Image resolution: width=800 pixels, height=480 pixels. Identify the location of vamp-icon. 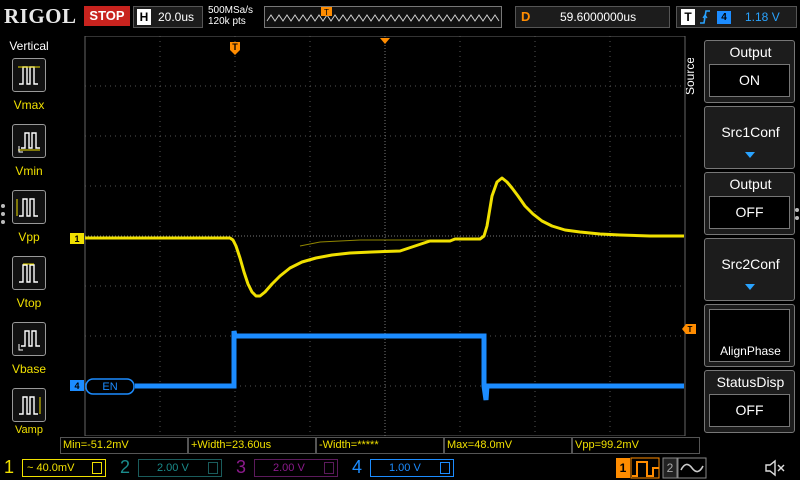
(30, 405).